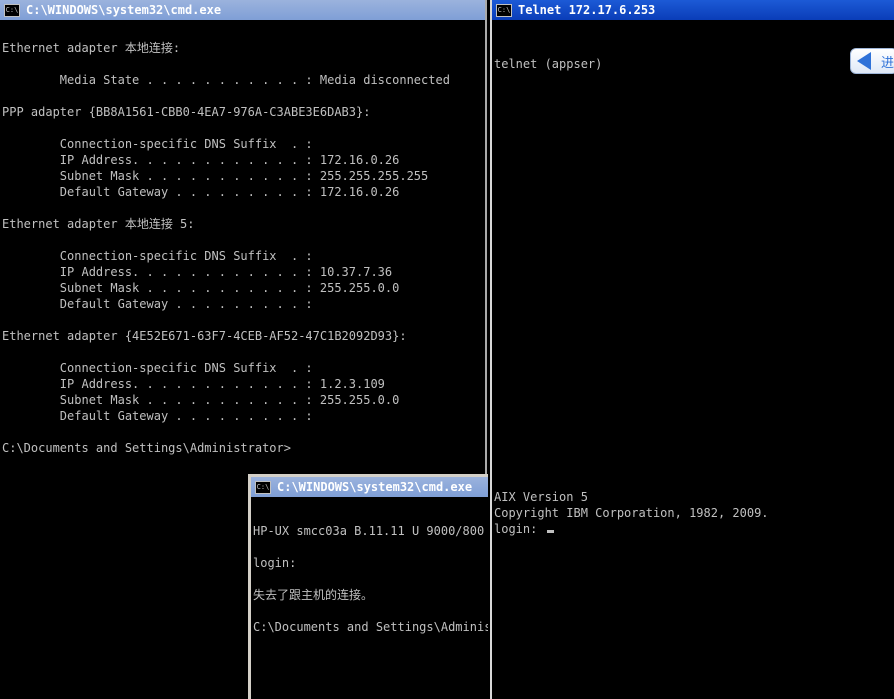 The image size is (894, 699). I want to click on floating-badge: 进, so click(872, 61).